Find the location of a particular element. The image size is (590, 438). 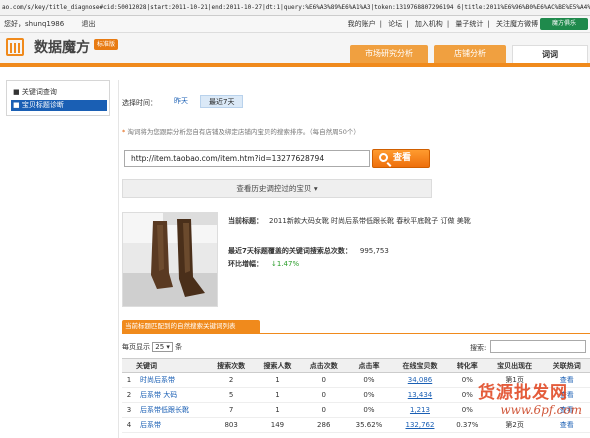

tab-keywords: 词词 is located at coordinates (550, 54).